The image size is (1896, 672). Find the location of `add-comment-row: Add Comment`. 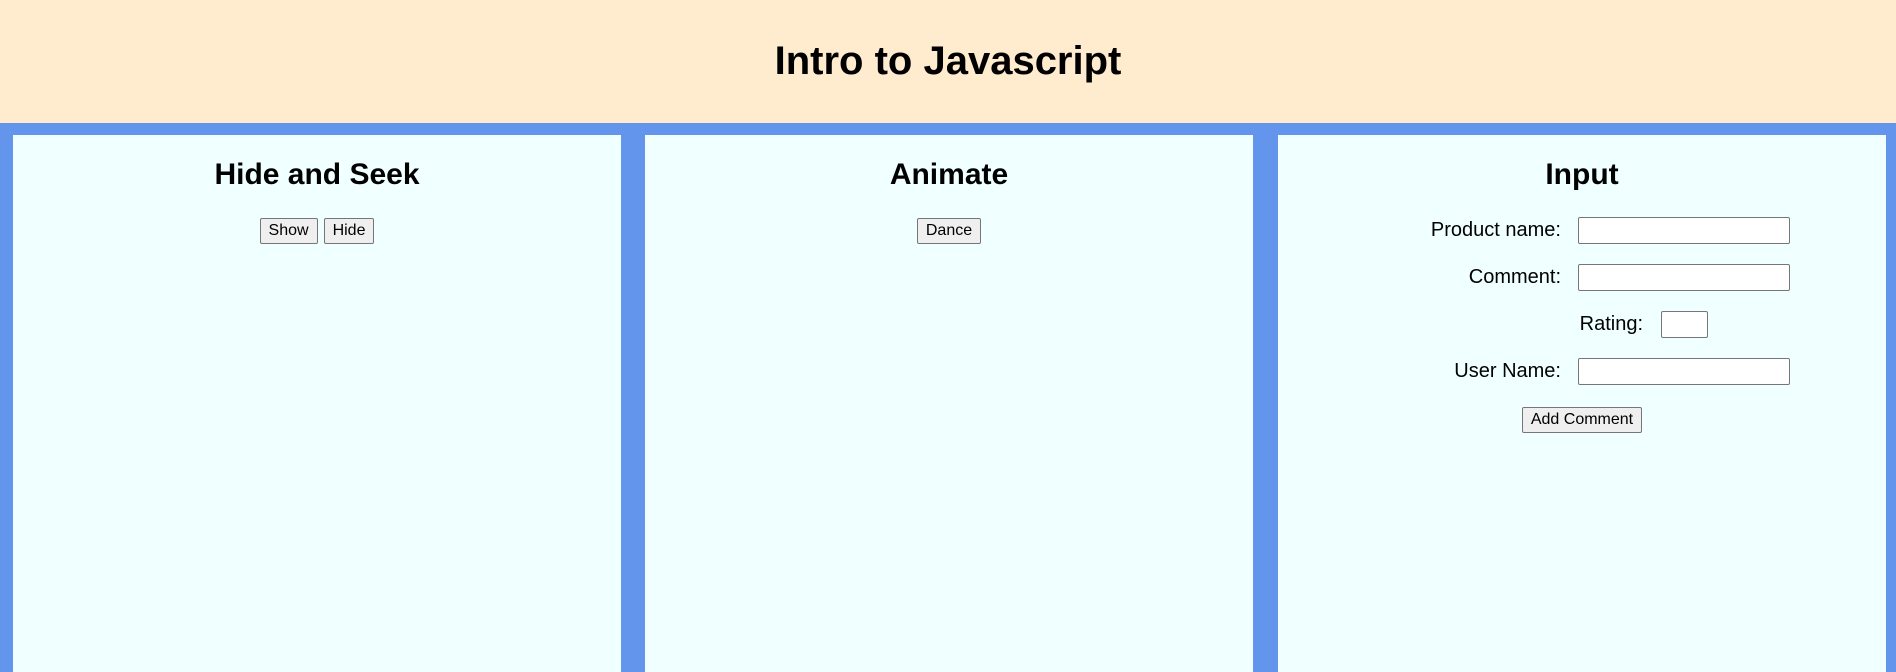

add-comment-row: Add Comment is located at coordinates (1582, 420).